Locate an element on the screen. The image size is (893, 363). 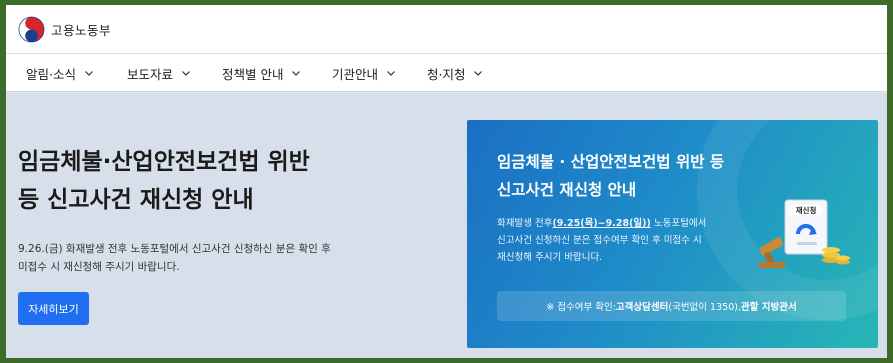
taegeuk-logo-icon is located at coordinates (31, 29).